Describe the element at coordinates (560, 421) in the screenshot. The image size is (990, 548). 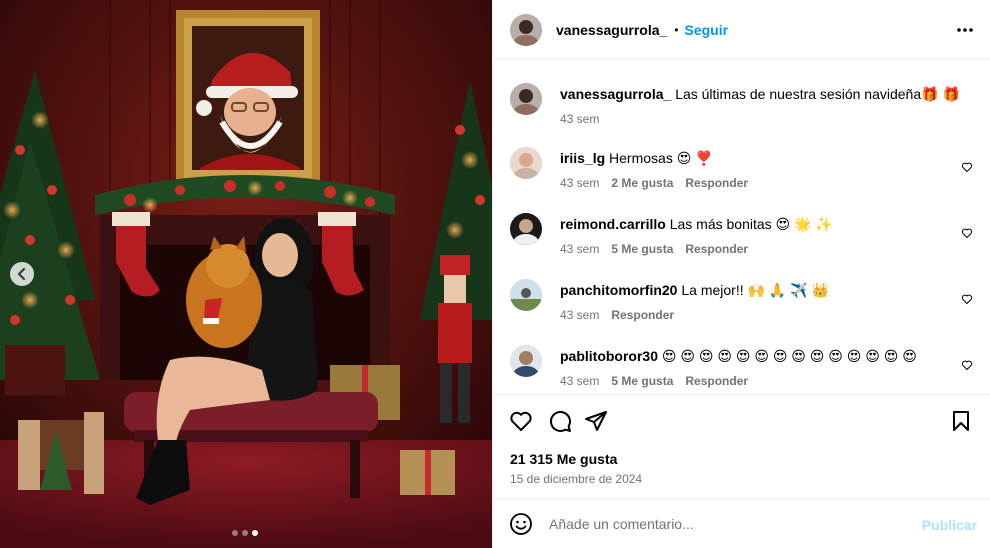
I see `comment-bubble-icon` at that location.